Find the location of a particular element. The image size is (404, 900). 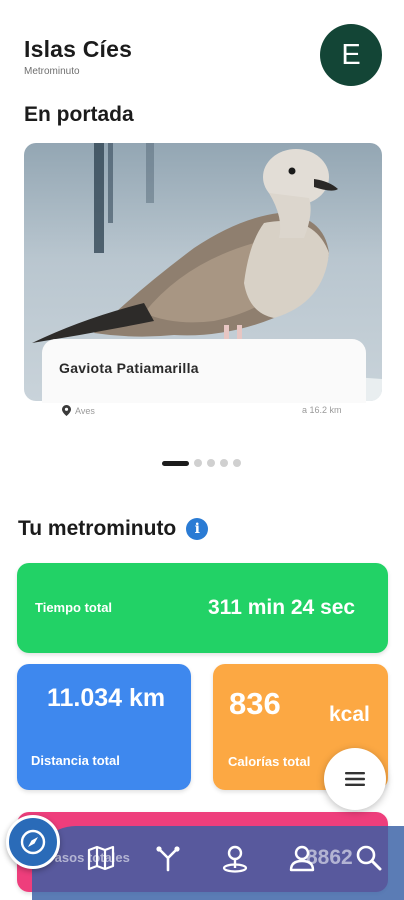

user-icon is located at coordinates (302, 858).